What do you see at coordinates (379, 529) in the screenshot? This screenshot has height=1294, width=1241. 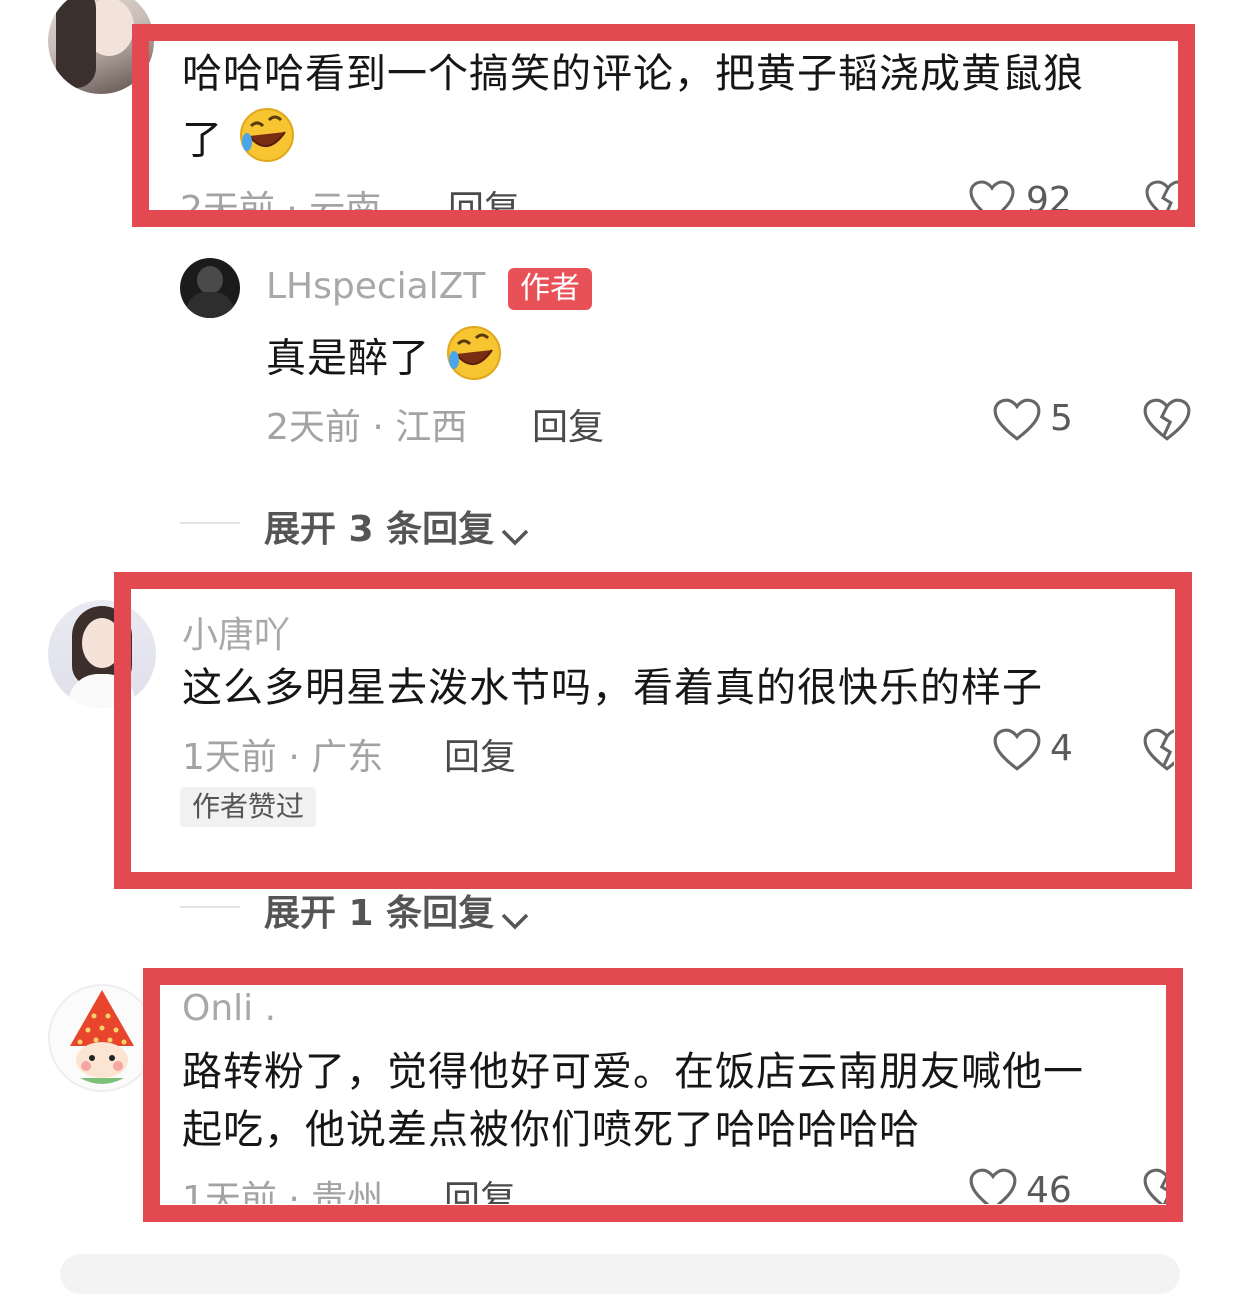 I see `expand-replies-label: 展开 3 条回复` at bounding box center [379, 529].